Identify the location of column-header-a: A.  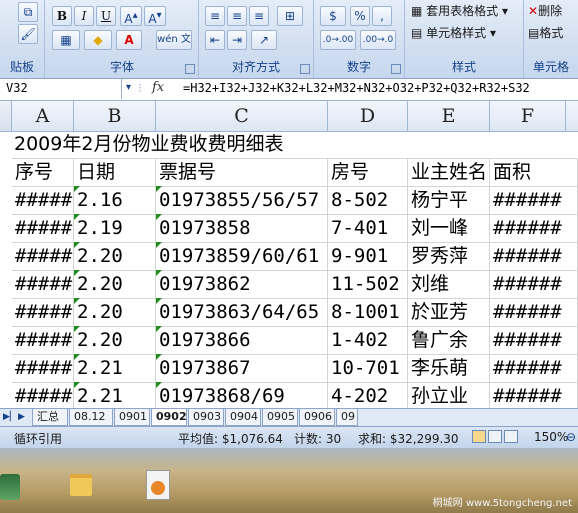
(43, 116).